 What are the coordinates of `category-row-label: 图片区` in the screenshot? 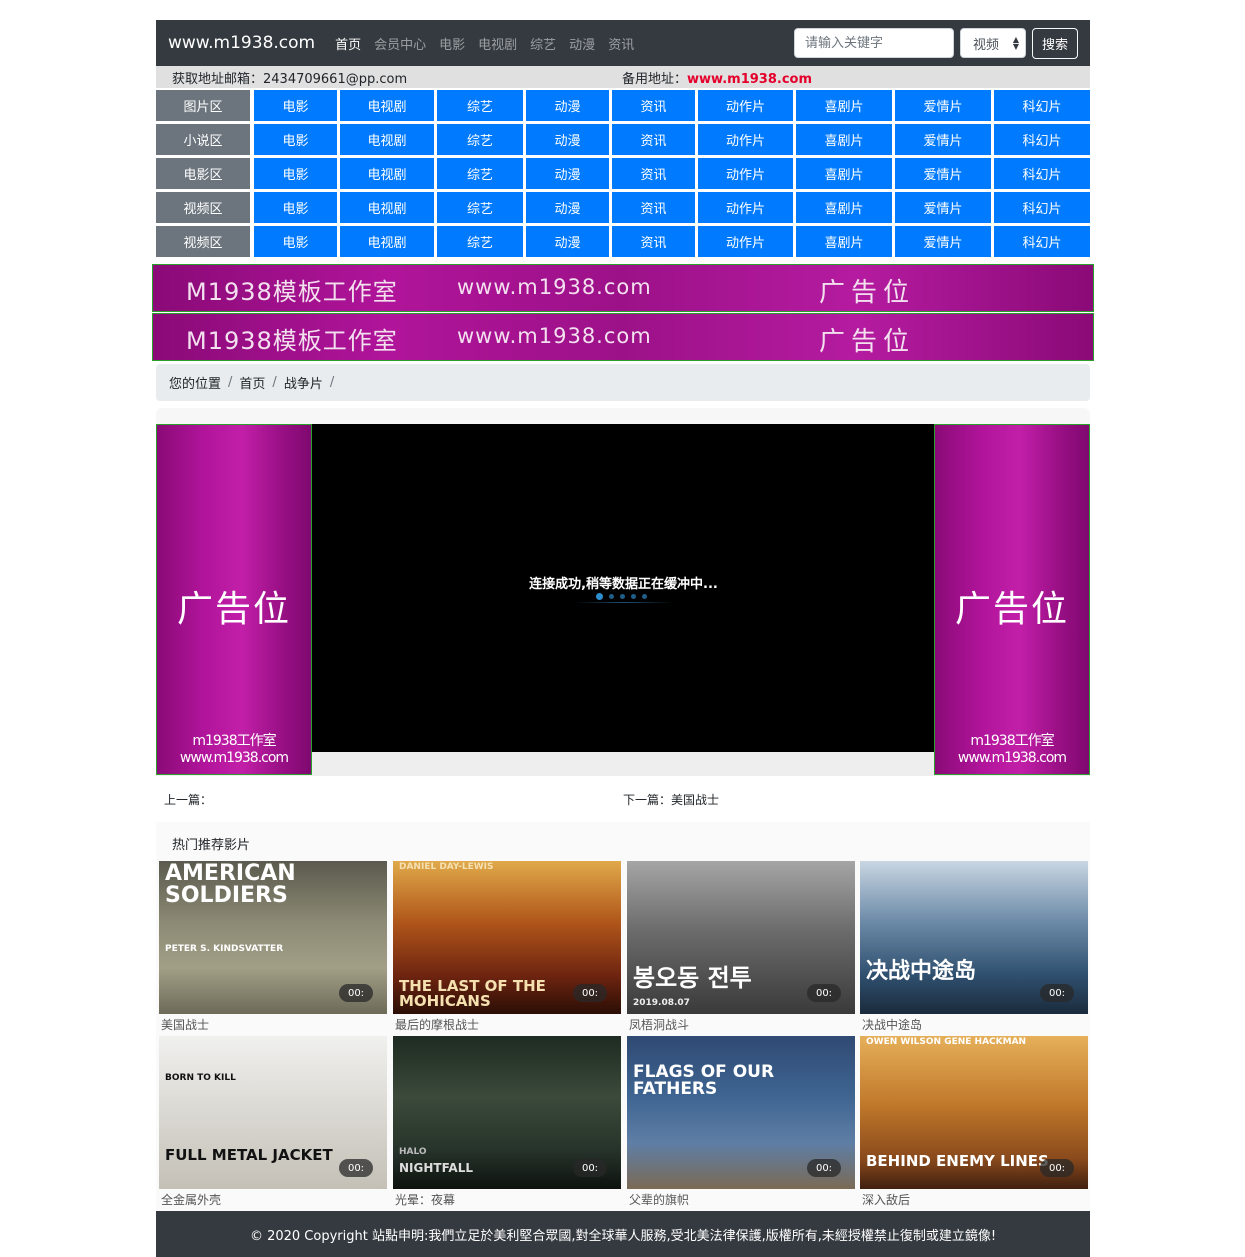 It's located at (203, 105).